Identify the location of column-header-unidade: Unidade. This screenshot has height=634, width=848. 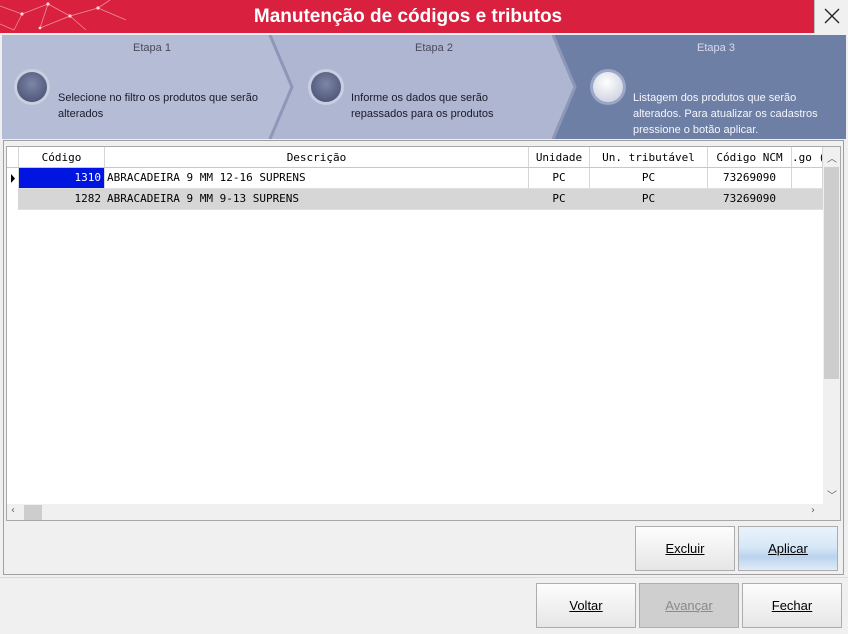
(559, 157).